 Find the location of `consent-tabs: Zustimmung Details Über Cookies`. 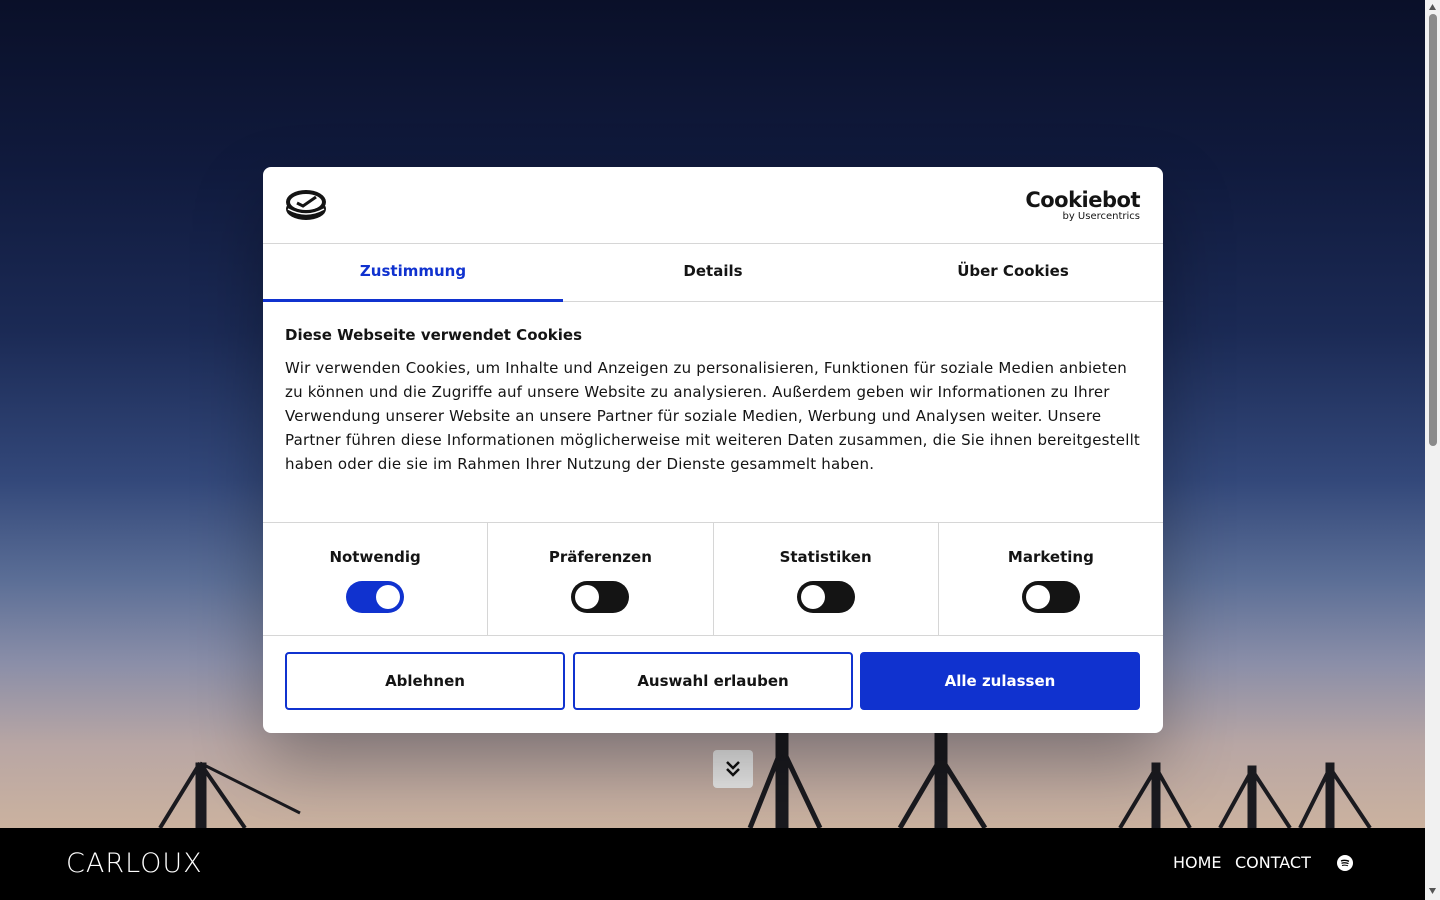

consent-tabs: Zustimmung Details Über Cookies is located at coordinates (713, 273).